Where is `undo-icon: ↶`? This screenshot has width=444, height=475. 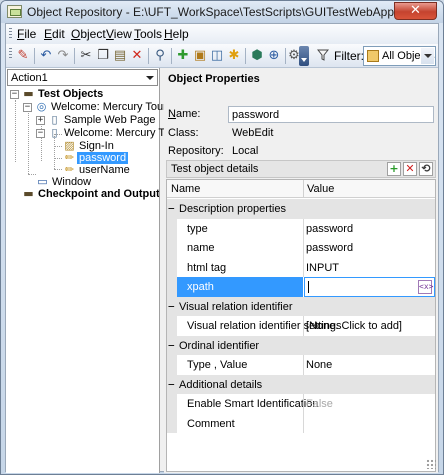 undo-icon: ↶ is located at coordinates (46, 56).